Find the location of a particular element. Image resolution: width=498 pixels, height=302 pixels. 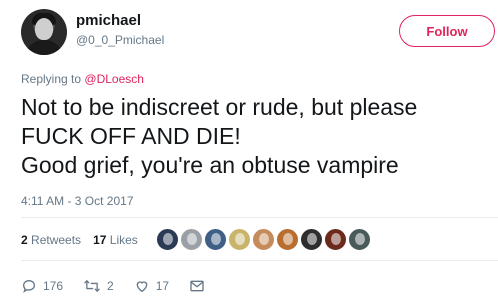

engagement-stats: 2 Retweets 17 Likes is located at coordinates (79, 240).